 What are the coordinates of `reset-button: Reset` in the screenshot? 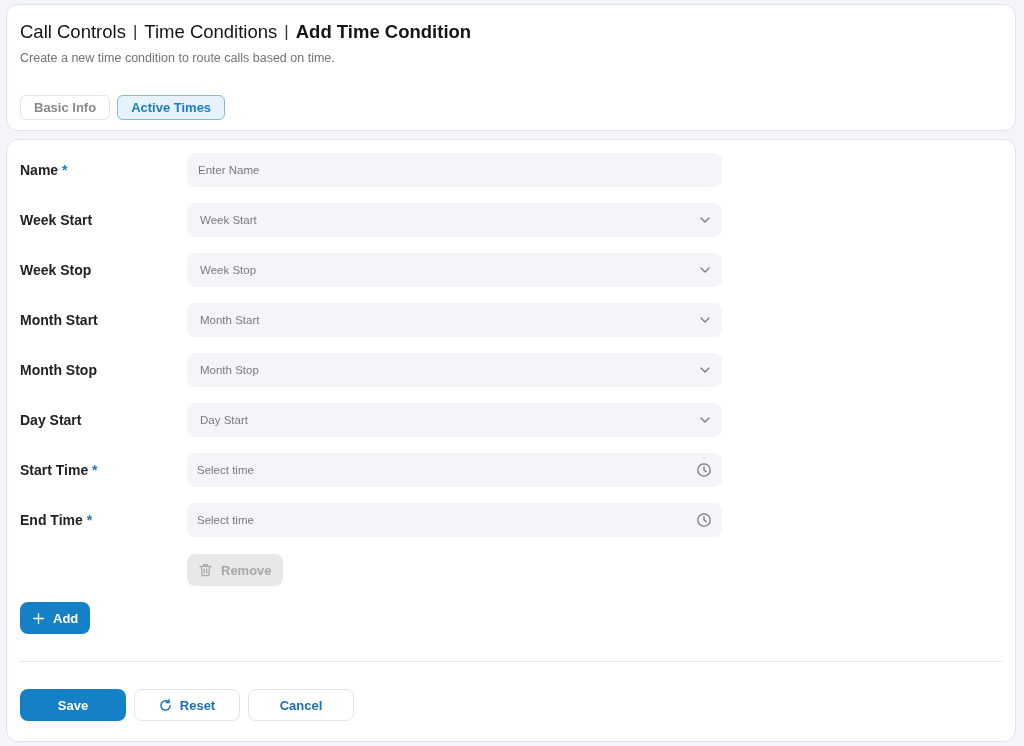 It's located at (187, 705).